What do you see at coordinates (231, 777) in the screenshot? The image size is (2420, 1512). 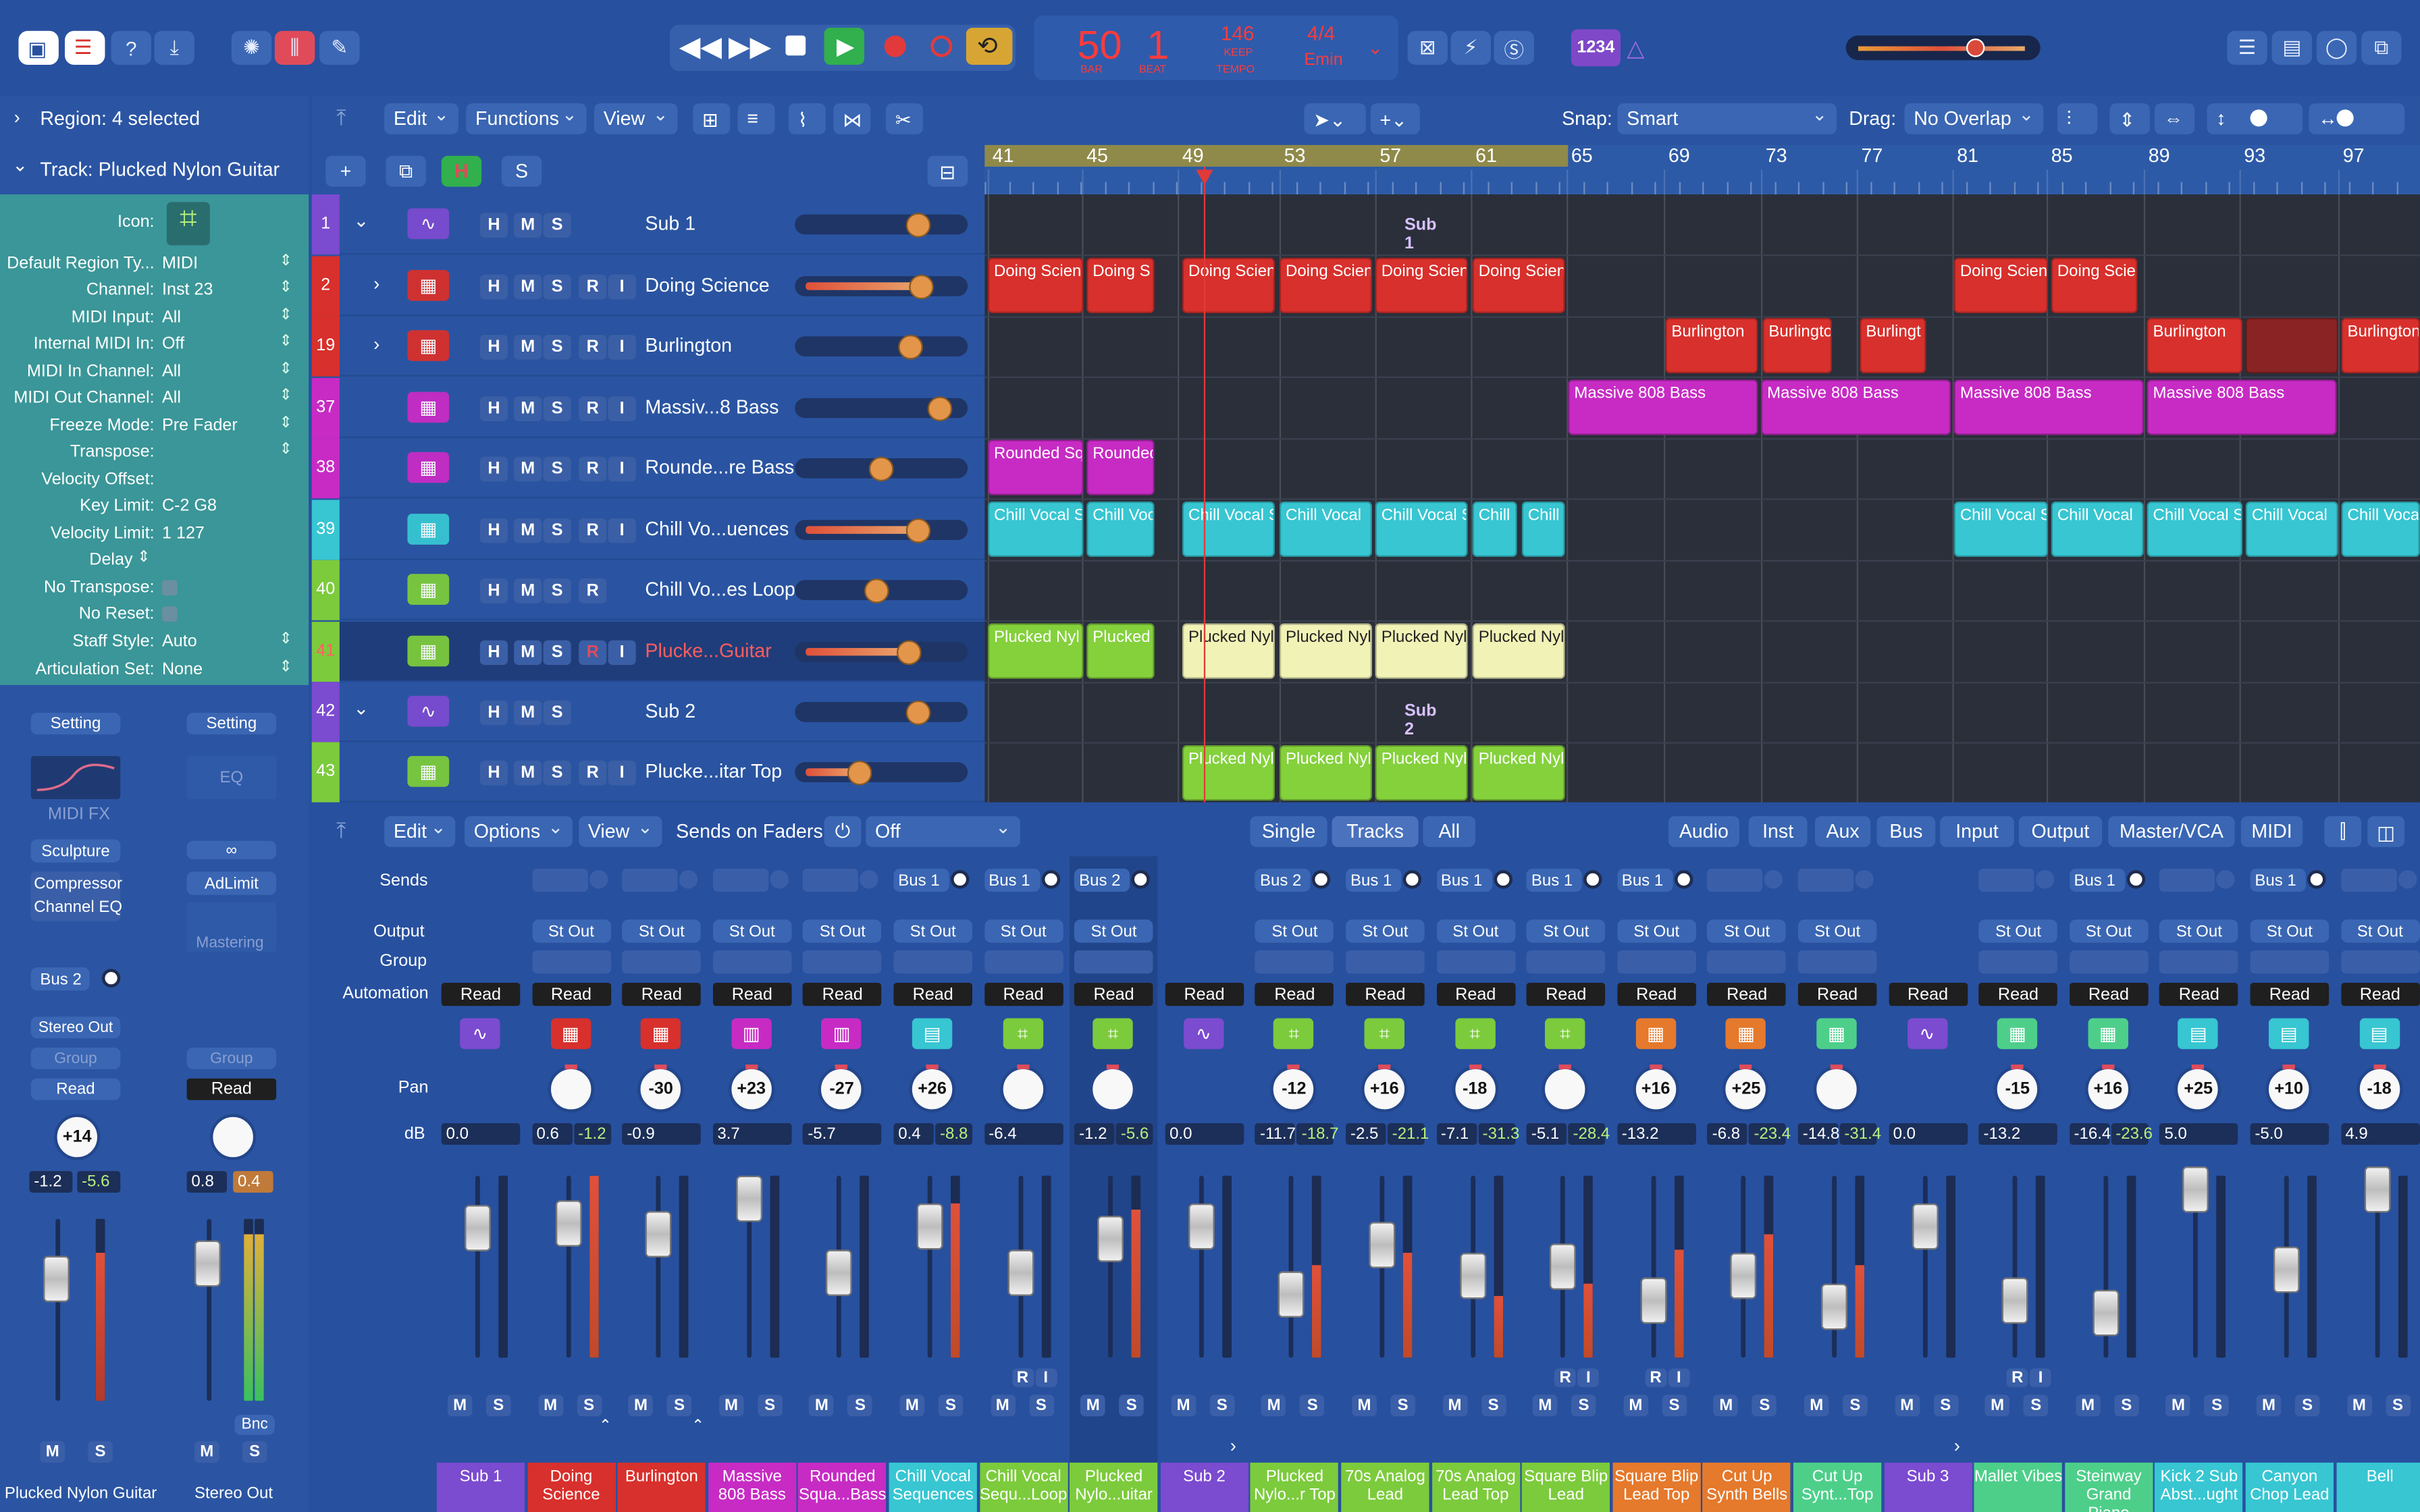 I see `eq-thumbnail-2: EQ` at bounding box center [231, 777].